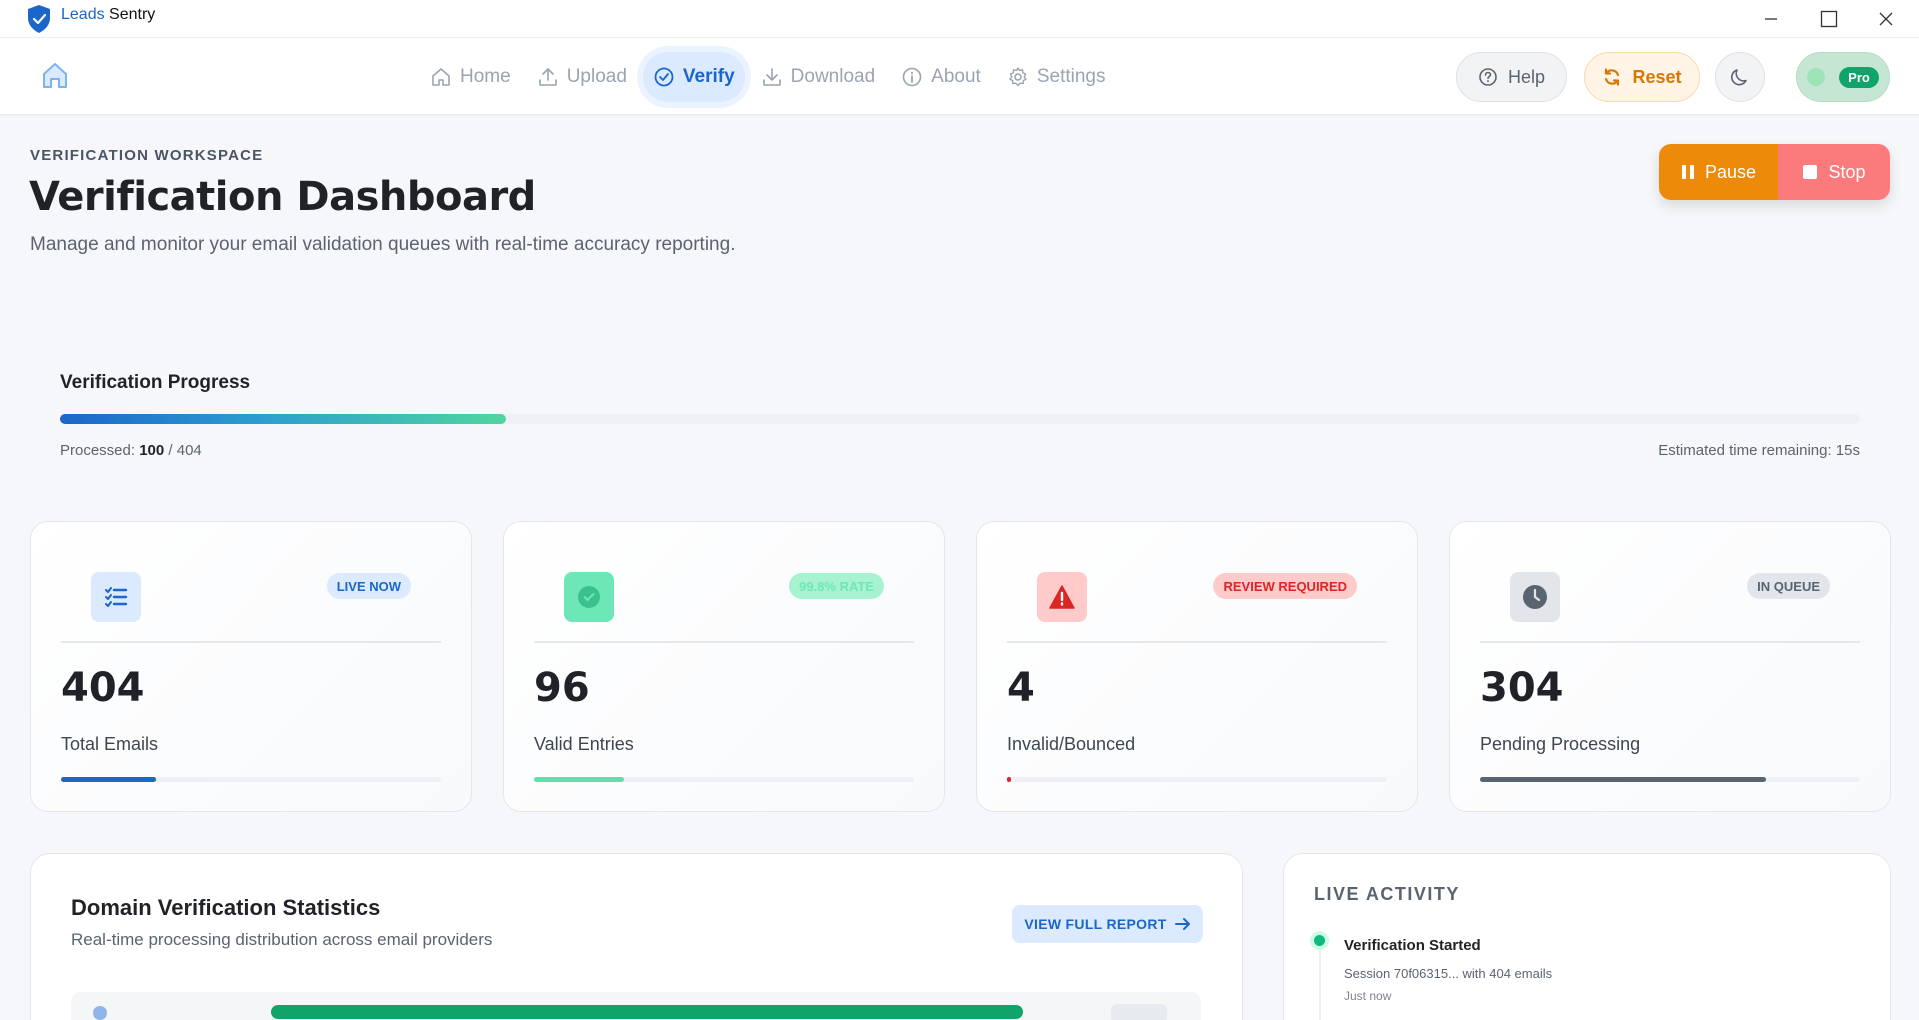 The height and width of the screenshot is (1020, 1919). What do you see at coordinates (1021, 688) in the screenshot?
I see `stat-value: 4` at bounding box center [1021, 688].